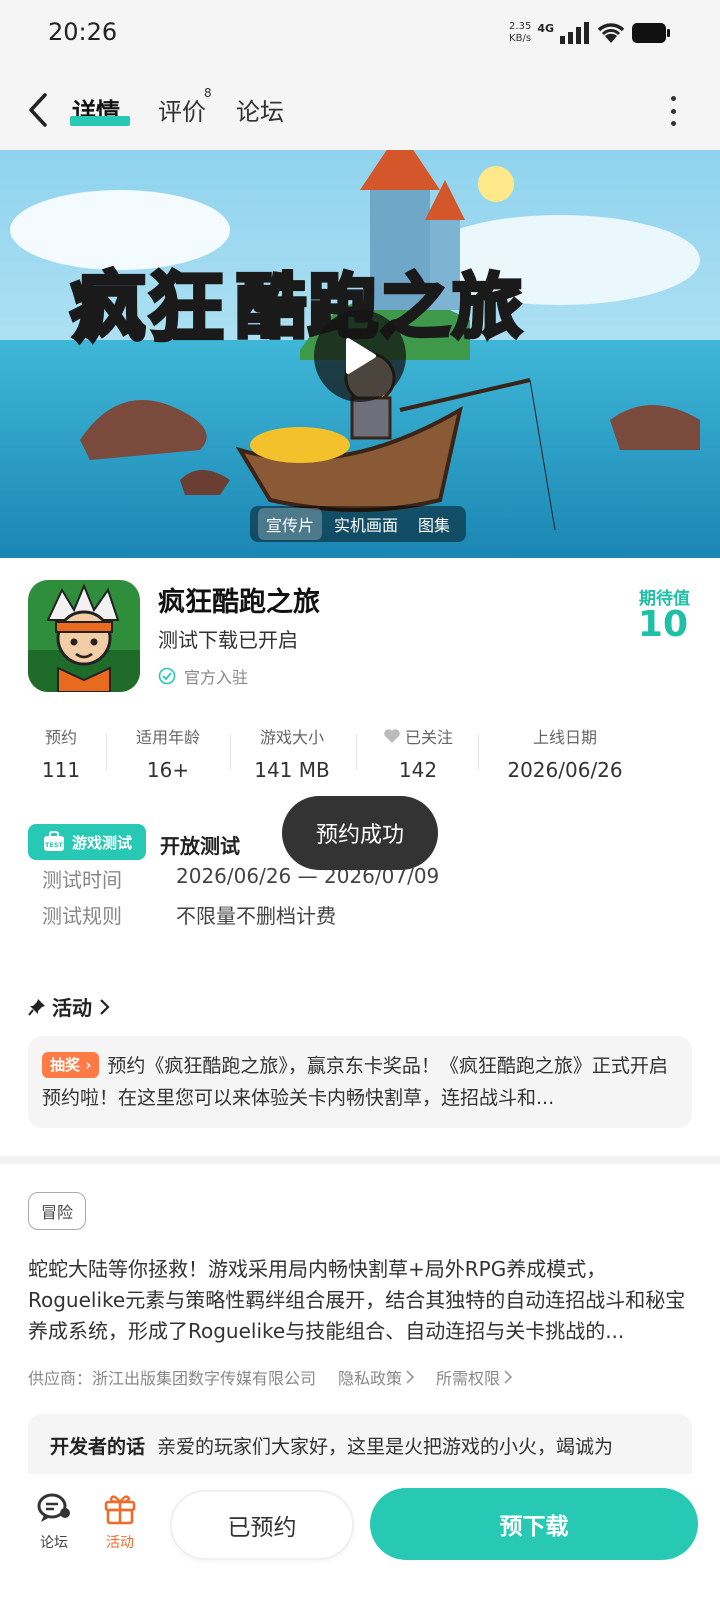 The height and width of the screenshot is (1600, 720). I want to click on game-test-badge: TEST 游戏测试, so click(87, 842).